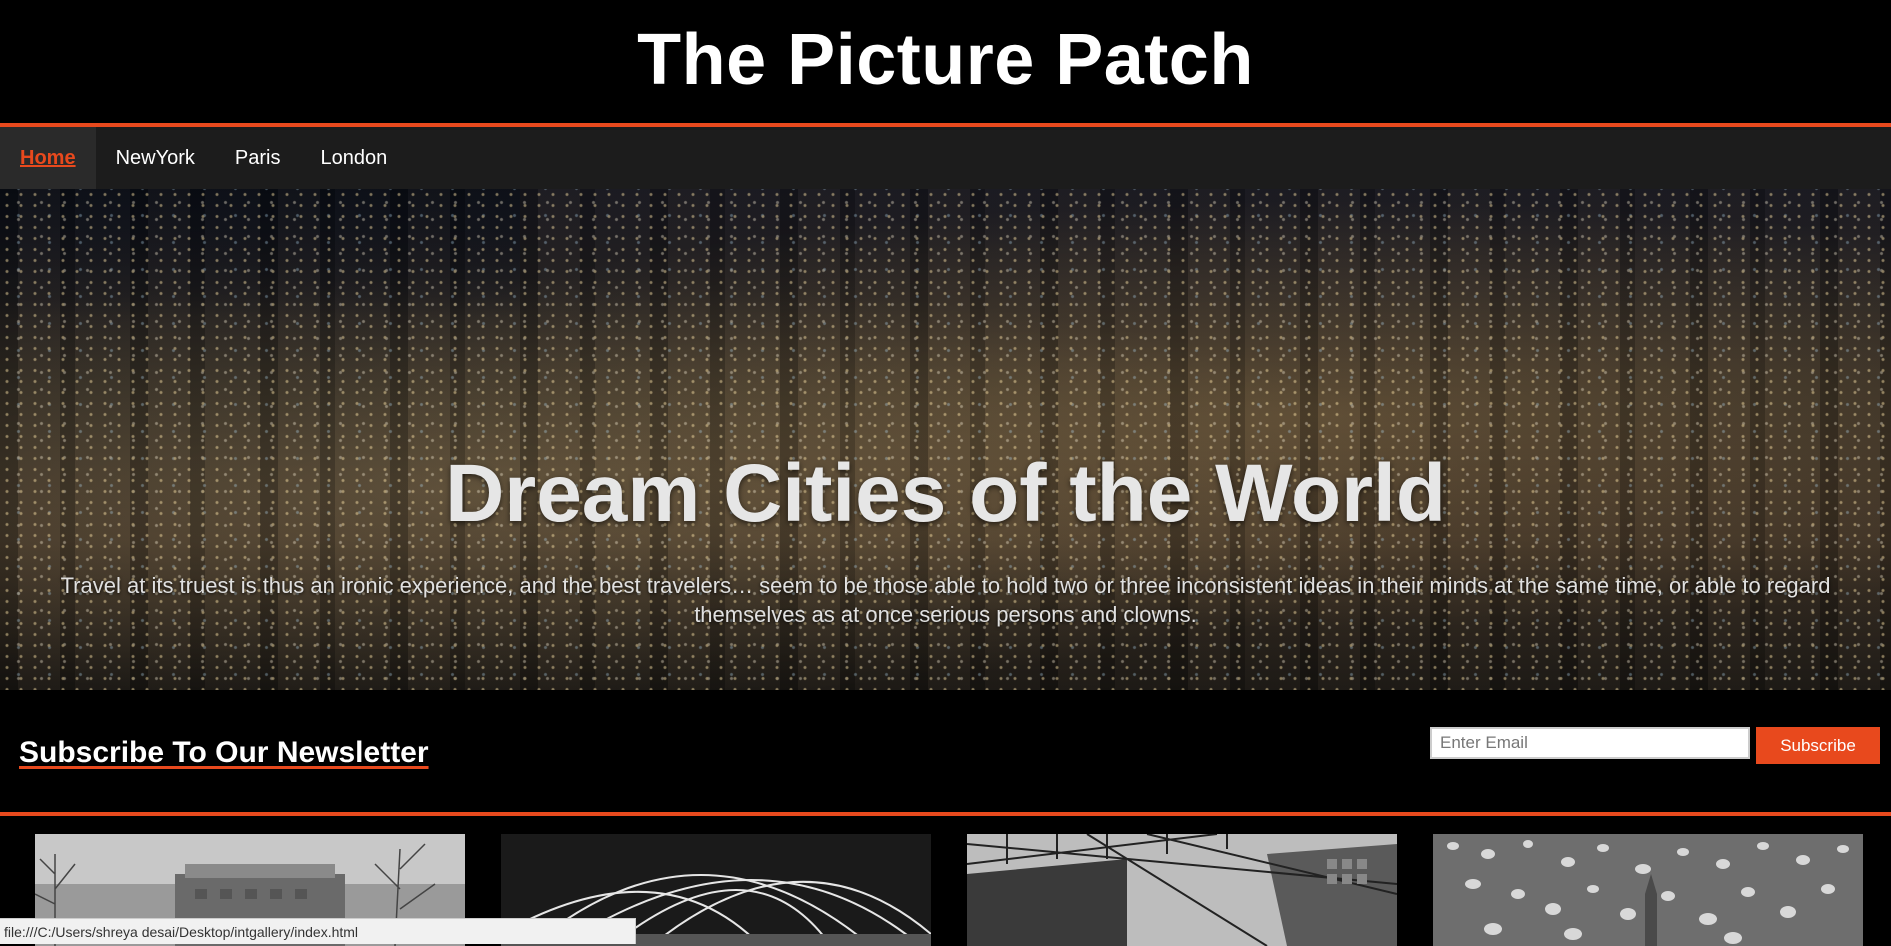  What do you see at coordinates (1818, 745) in the screenshot?
I see `subscribe-button: Subscribe` at bounding box center [1818, 745].